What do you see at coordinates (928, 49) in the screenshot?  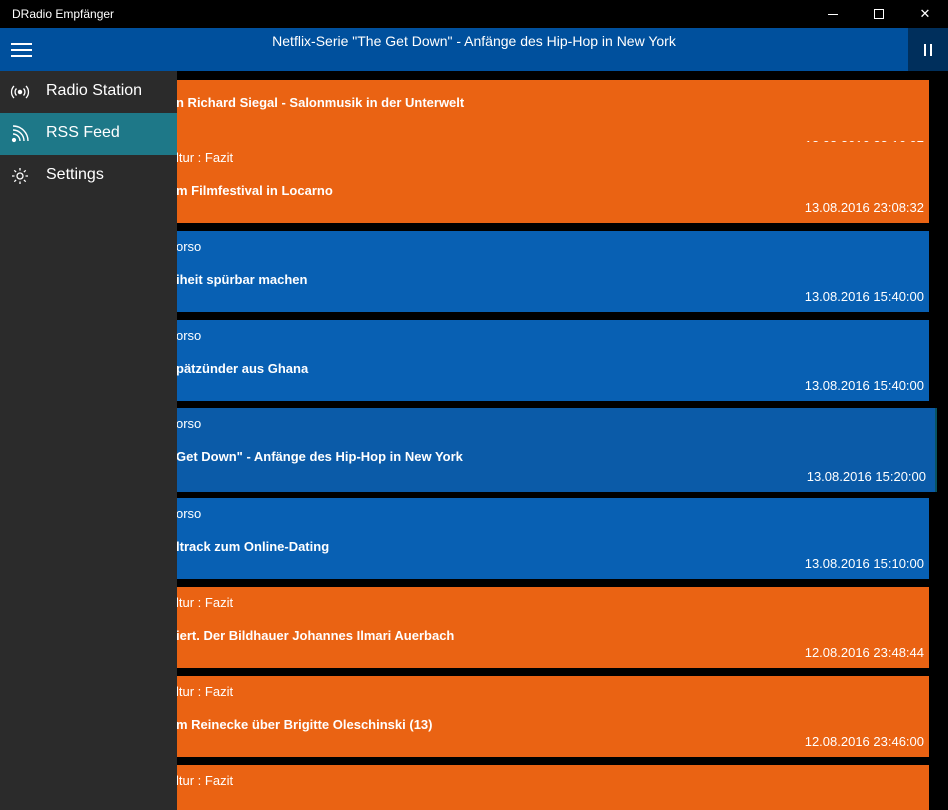 I see `pause-button` at bounding box center [928, 49].